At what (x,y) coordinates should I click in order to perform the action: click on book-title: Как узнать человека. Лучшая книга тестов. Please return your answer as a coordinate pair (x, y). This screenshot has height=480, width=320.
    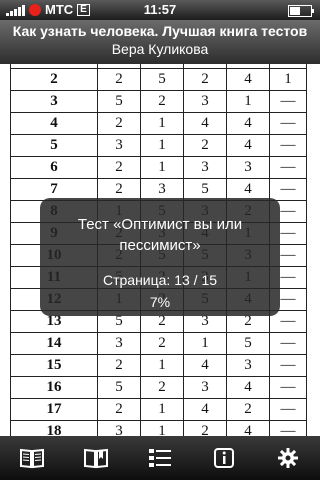
    Looking at the image, I should click on (160, 31).